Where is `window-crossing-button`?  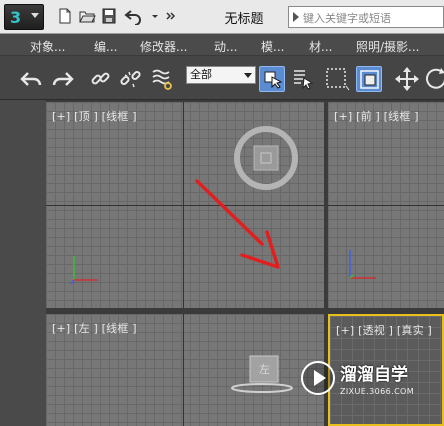
window-crossing-button is located at coordinates (369, 79).